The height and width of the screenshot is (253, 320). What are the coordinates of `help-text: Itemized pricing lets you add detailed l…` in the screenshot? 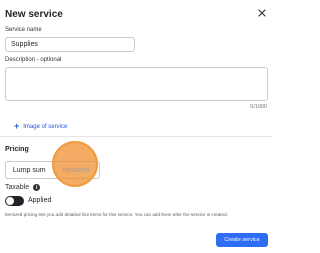 It's located at (116, 214).